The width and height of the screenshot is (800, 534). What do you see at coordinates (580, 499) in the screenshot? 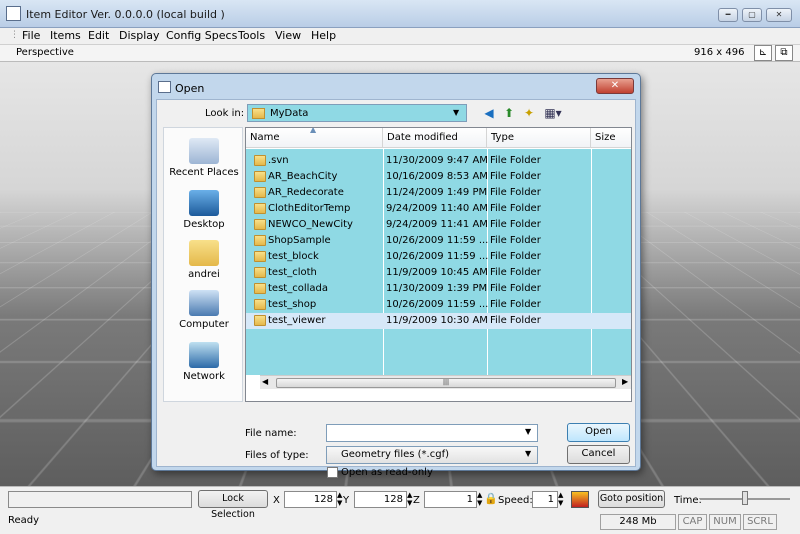
I see `terrain-icon` at bounding box center [580, 499].